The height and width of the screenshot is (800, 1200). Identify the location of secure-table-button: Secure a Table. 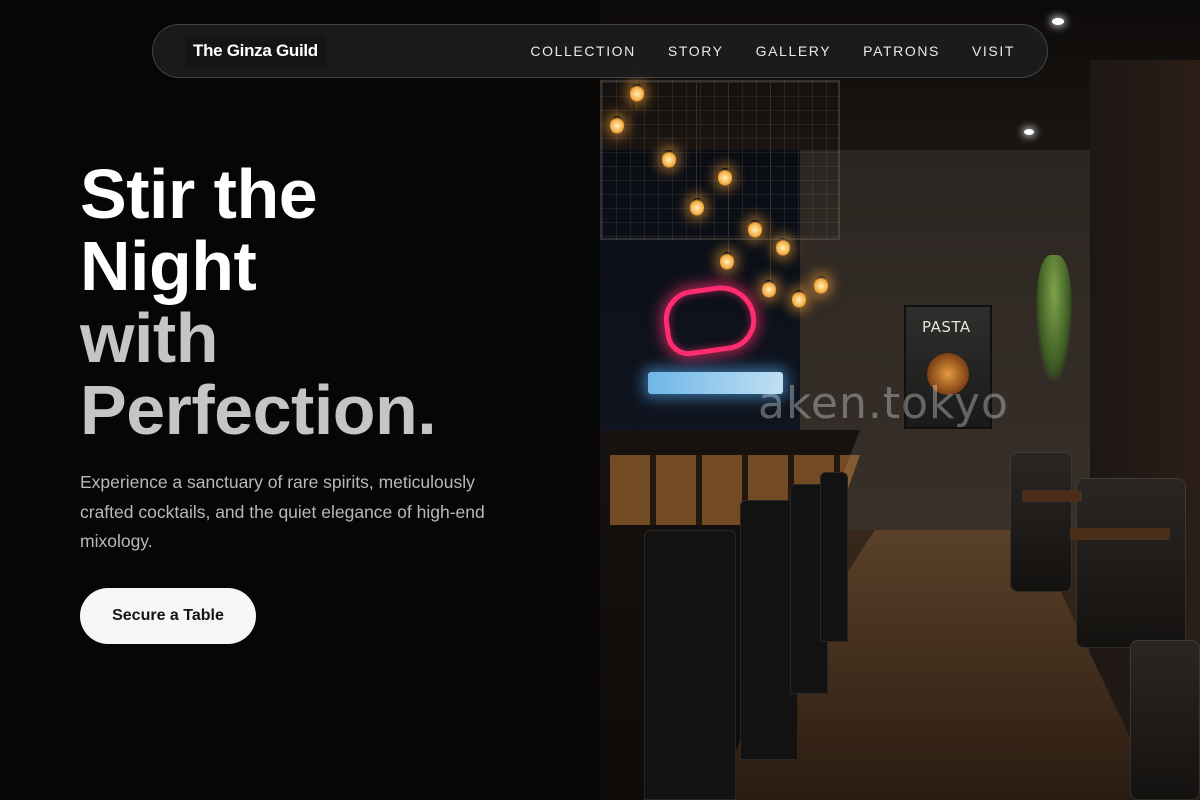
(168, 616).